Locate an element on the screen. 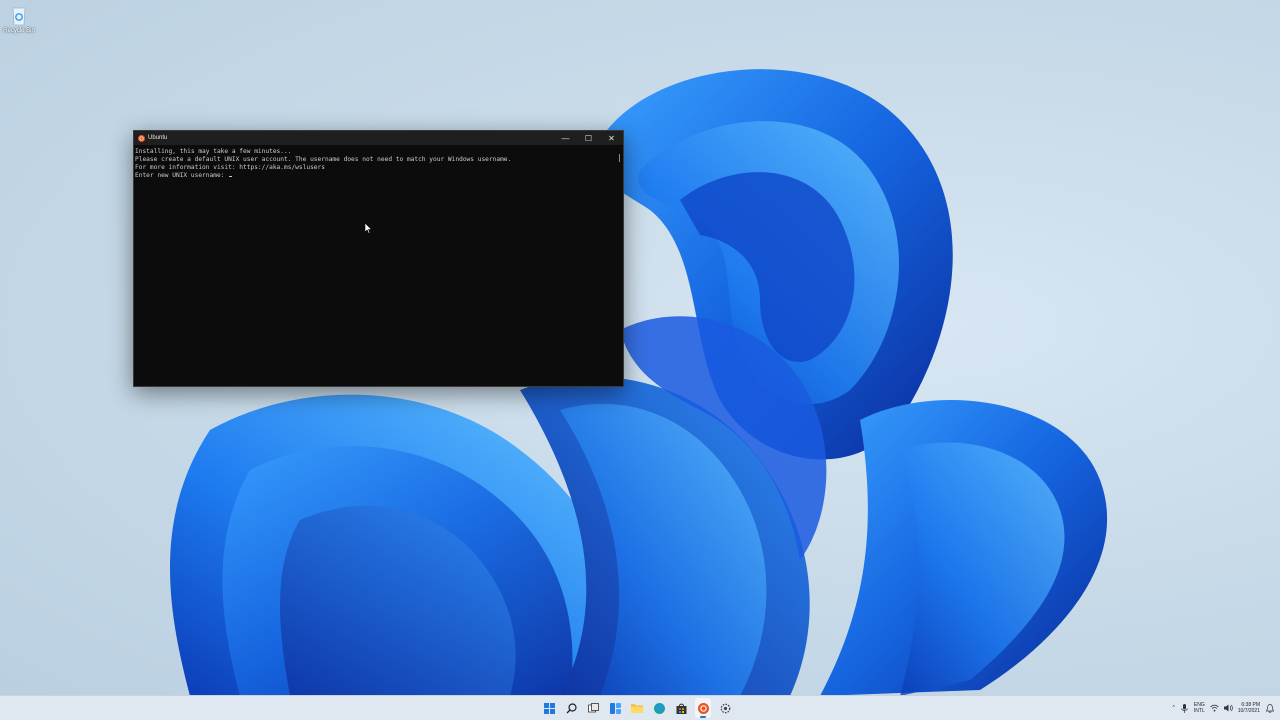 The height and width of the screenshot is (720, 1280). close-button: ✕ is located at coordinates (611, 138).